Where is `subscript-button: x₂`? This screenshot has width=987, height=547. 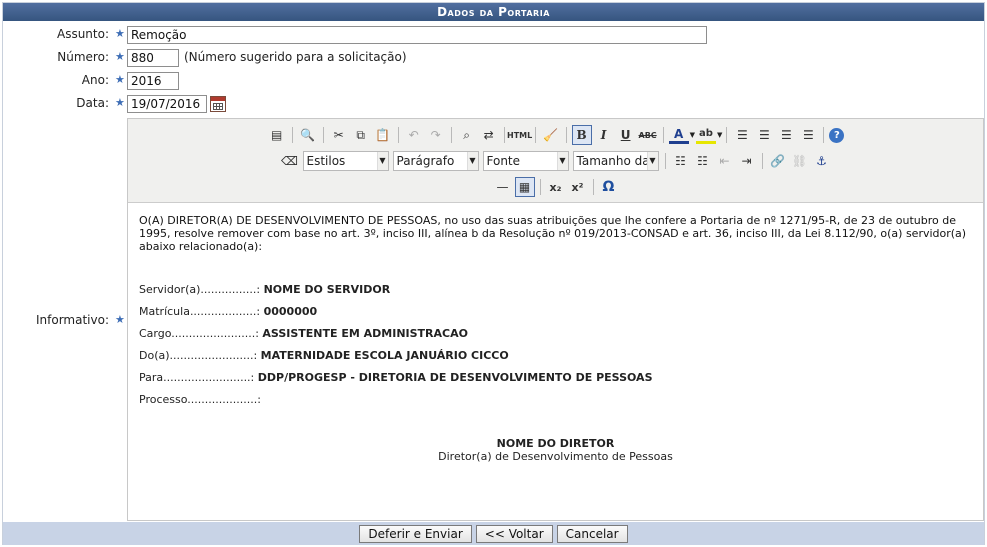
subscript-button: x₂ is located at coordinates (556, 187).